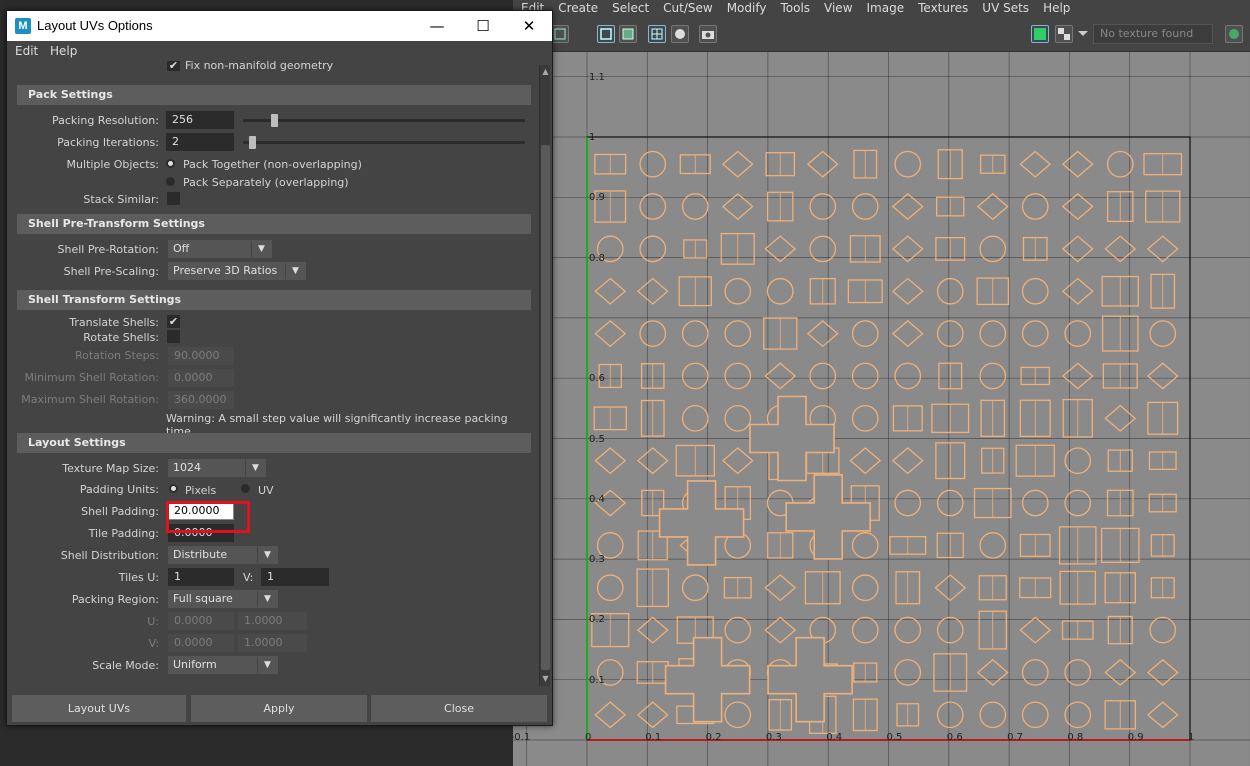  I want to click on texture-map-size-dropdown: 1024 ▼, so click(217, 468).